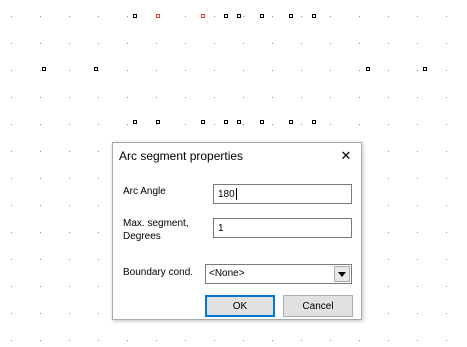 The width and height of the screenshot is (467, 347). Describe the element at coordinates (282, 228) in the screenshot. I see `max-segment-field: 1` at that location.